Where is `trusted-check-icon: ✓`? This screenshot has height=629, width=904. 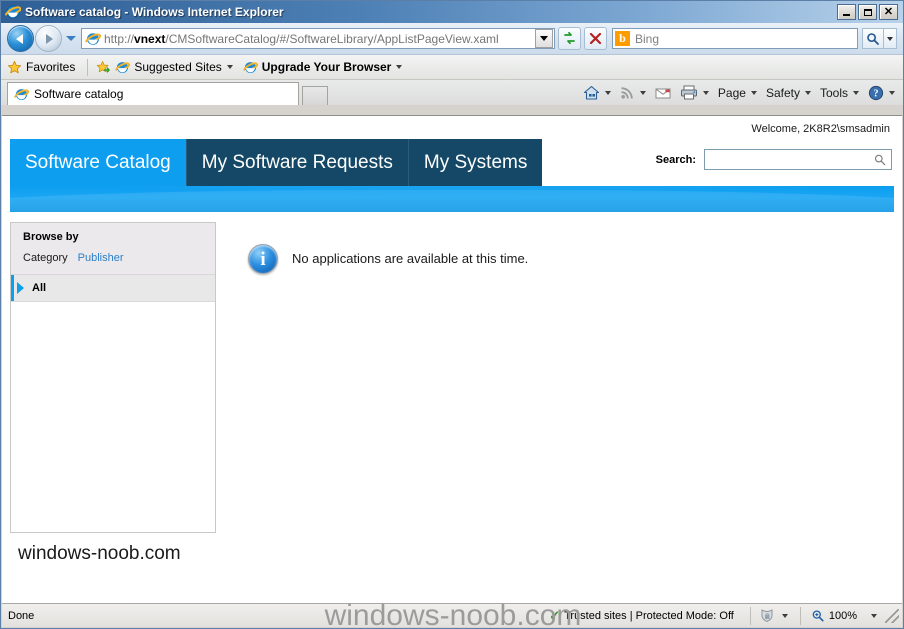 trusted-check-icon: ✓ is located at coordinates (555, 615).